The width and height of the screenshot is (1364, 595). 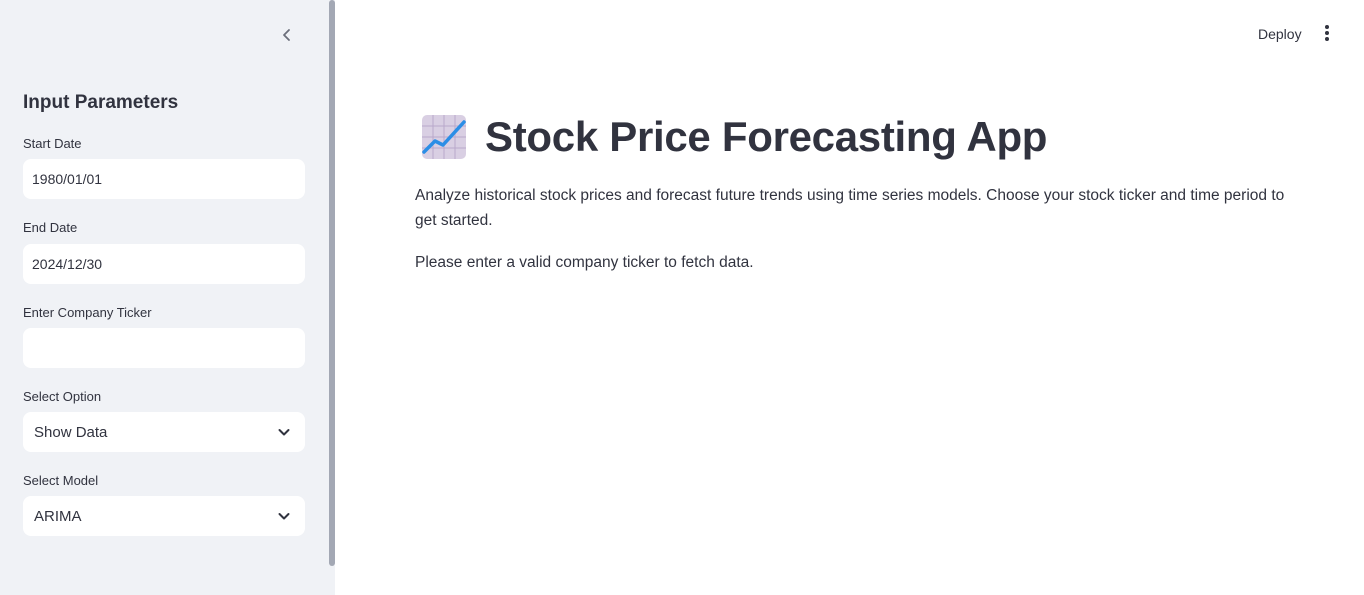 I want to click on start-date-value: 1980/01/01, so click(x=67, y=179).